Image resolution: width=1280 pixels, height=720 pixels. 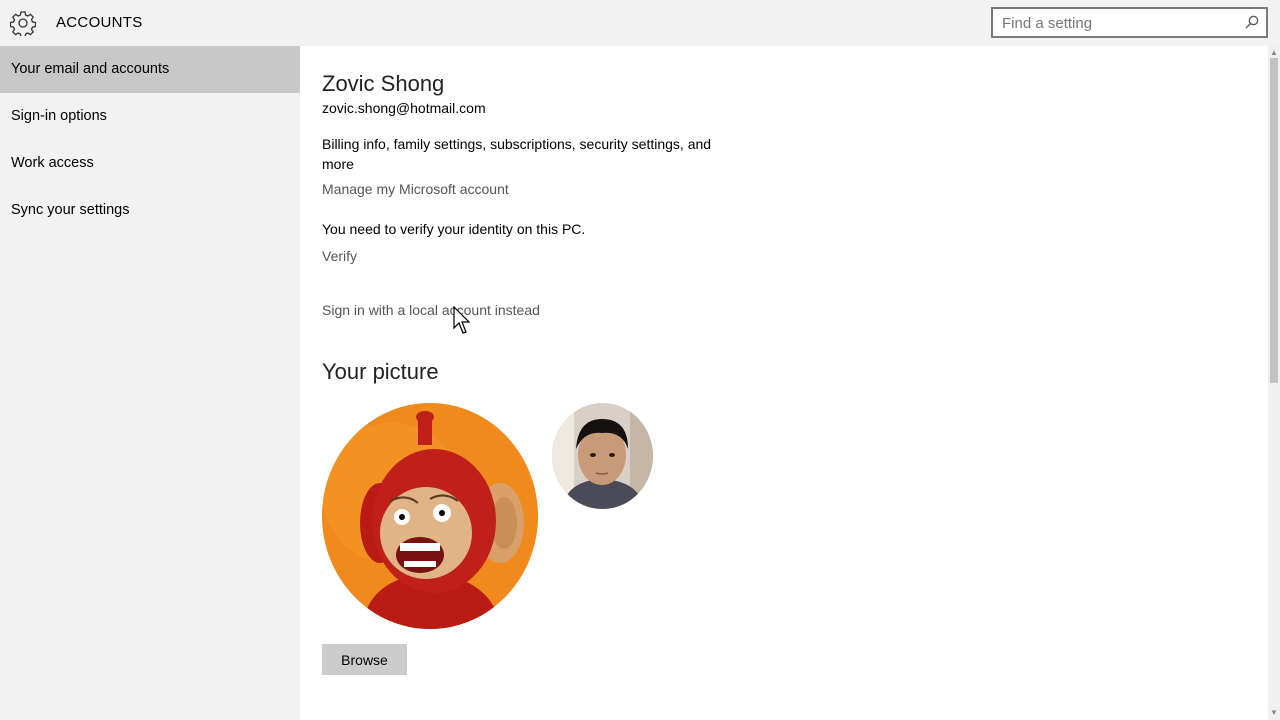 I want to click on sidebar-item-email-accounts: Your email and accounts, so click(x=150, y=69).